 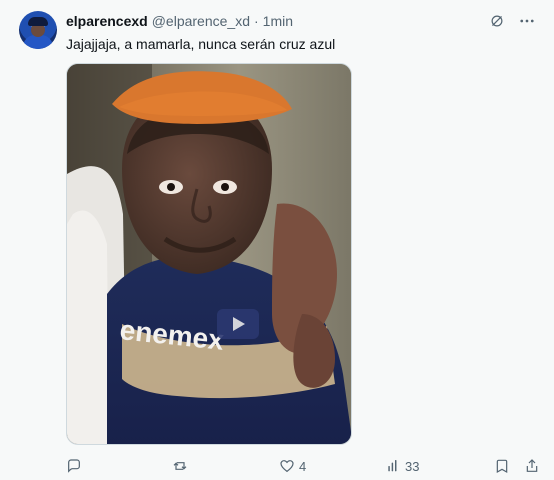 I want to click on retweet-button, so click(x=180, y=466).